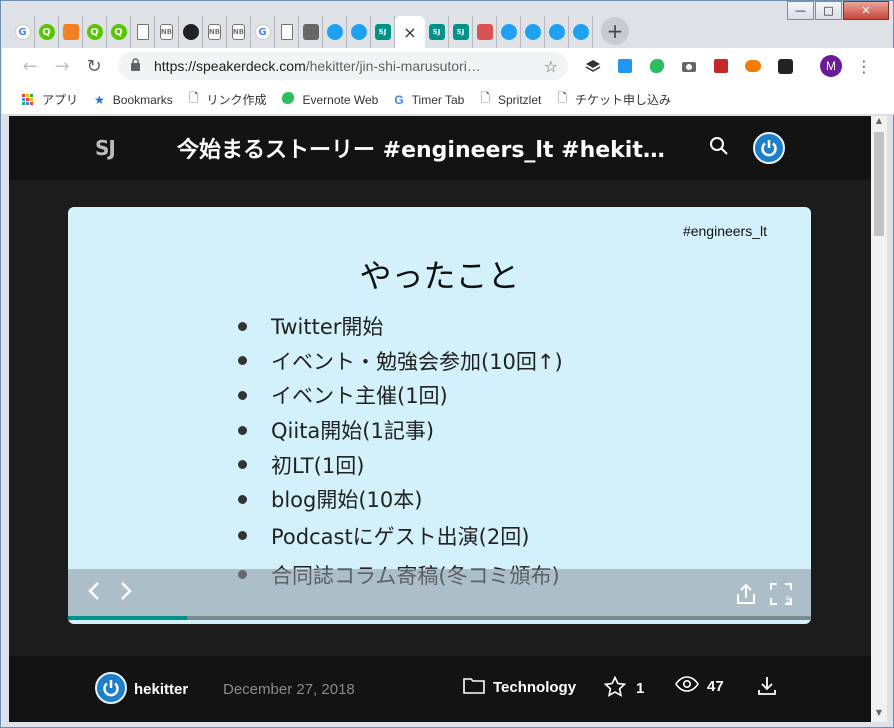 The image size is (894, 728). I want to click on view-count-value: 47, so click(715, 686).